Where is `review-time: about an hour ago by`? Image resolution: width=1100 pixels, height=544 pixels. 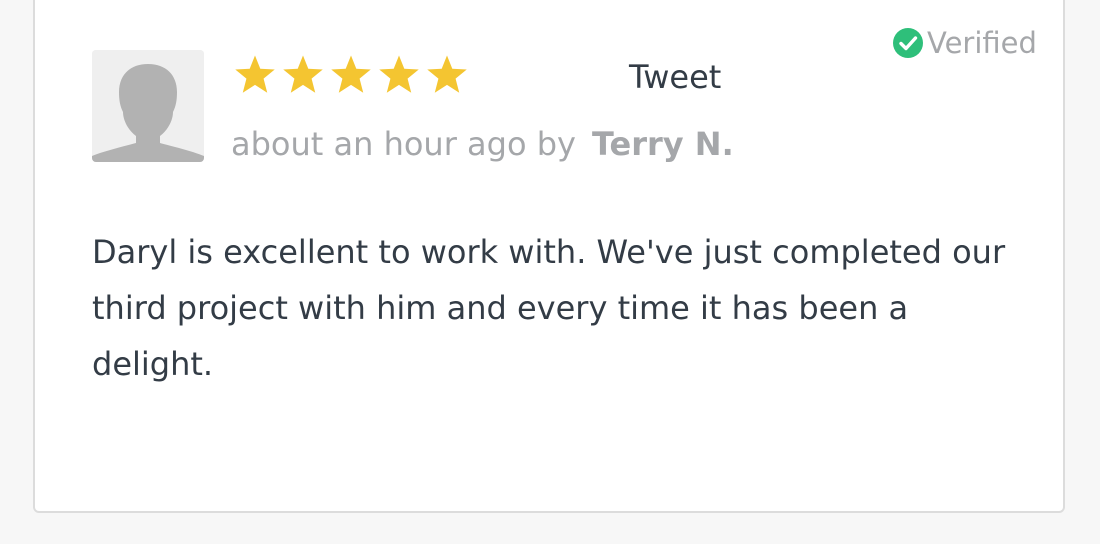 review-time: about an hour ago by is located at coordinates (403, 144).